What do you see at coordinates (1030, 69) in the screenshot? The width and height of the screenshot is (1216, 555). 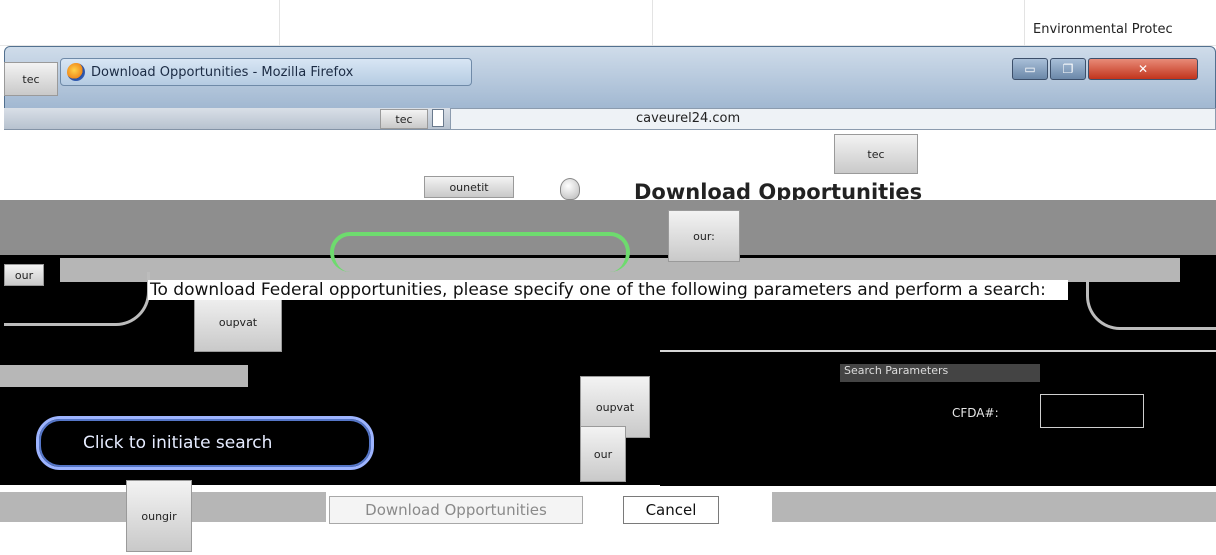 I see `minimize-button: ▭` at bounding box center [1030, 69].